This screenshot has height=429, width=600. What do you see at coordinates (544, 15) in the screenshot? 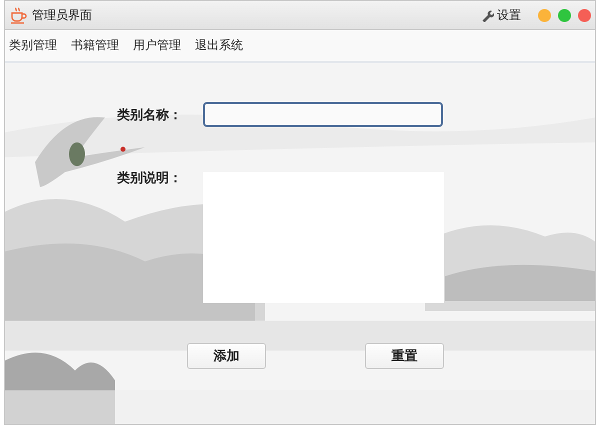
I see `minimize-button` at bounding box center [544, 15].